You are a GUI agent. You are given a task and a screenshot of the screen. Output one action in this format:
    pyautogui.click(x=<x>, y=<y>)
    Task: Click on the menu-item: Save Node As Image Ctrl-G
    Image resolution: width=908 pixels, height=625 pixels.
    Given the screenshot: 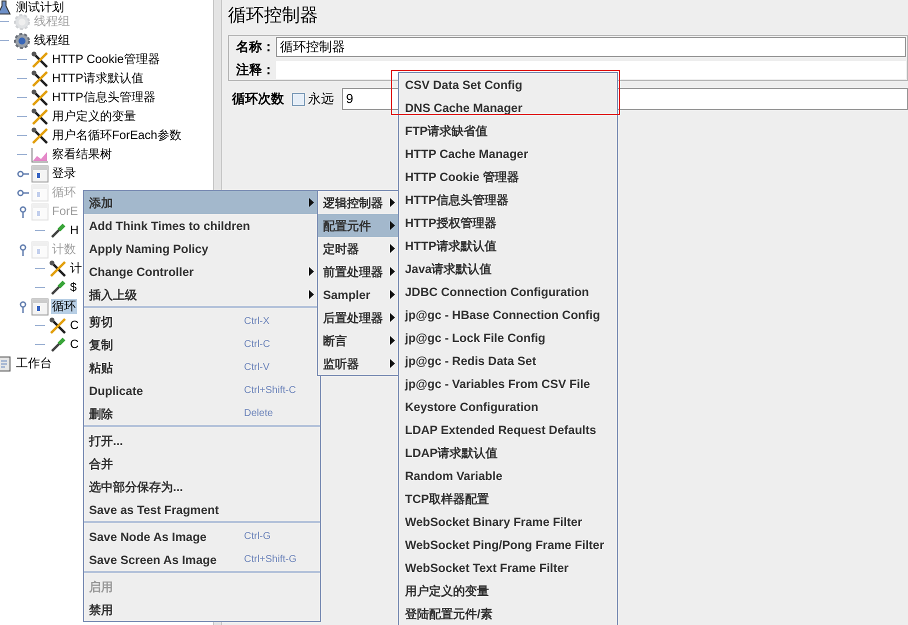 What is the action you would take?
    pyautogui.click(x=202, y=536)
    